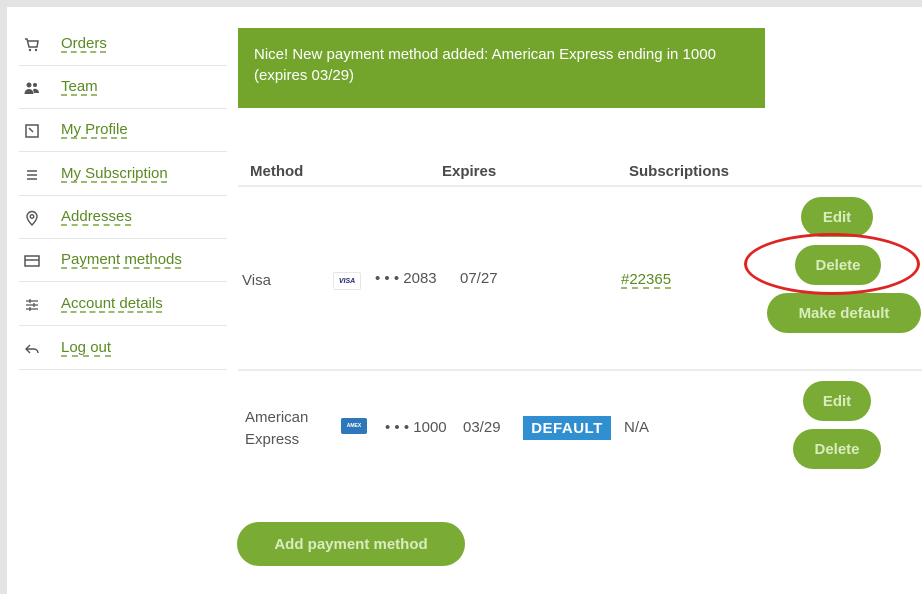  Describe the element at coordinates (837, 449) in the screenshot. I see `delete-button: Delete` at that location.